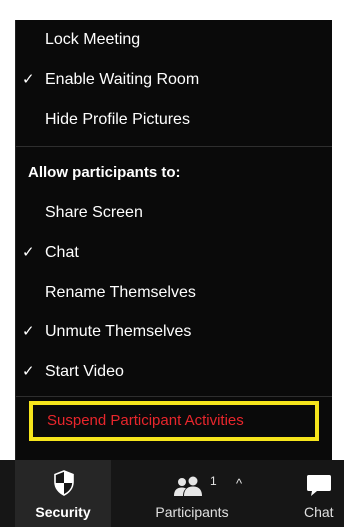 Image resolution: width=344 pixels, height=527 pixels. What do you see at coordinates (319, 512) in the screenshot?
I see `chat-label: Chat` at bounding box center [319, 512].